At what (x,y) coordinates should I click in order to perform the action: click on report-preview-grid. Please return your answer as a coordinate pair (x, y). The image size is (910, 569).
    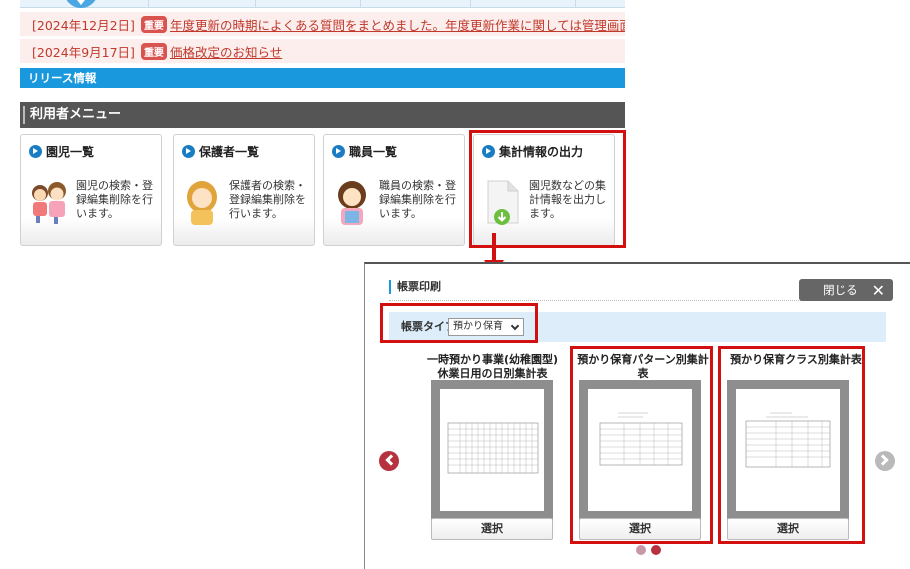
    Looking at the image, I should click on (493, 448).